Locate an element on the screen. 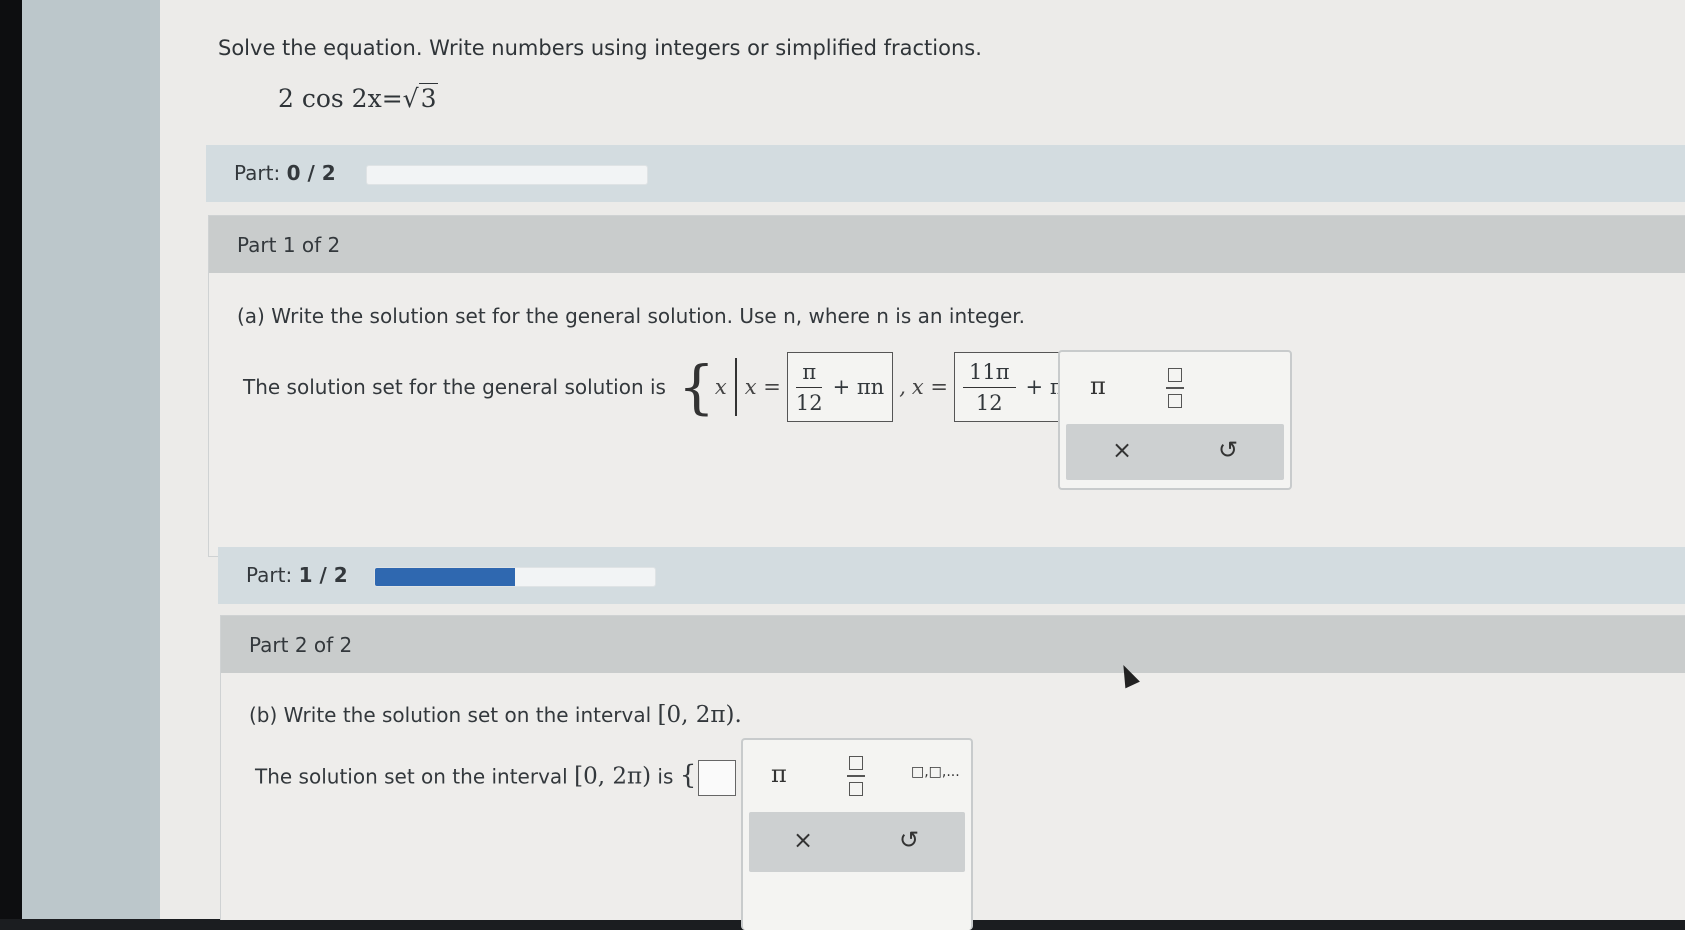 The width and height of the screenshot is (1685, 930). x-equals-2: x = is located at coordinates (930, 387).